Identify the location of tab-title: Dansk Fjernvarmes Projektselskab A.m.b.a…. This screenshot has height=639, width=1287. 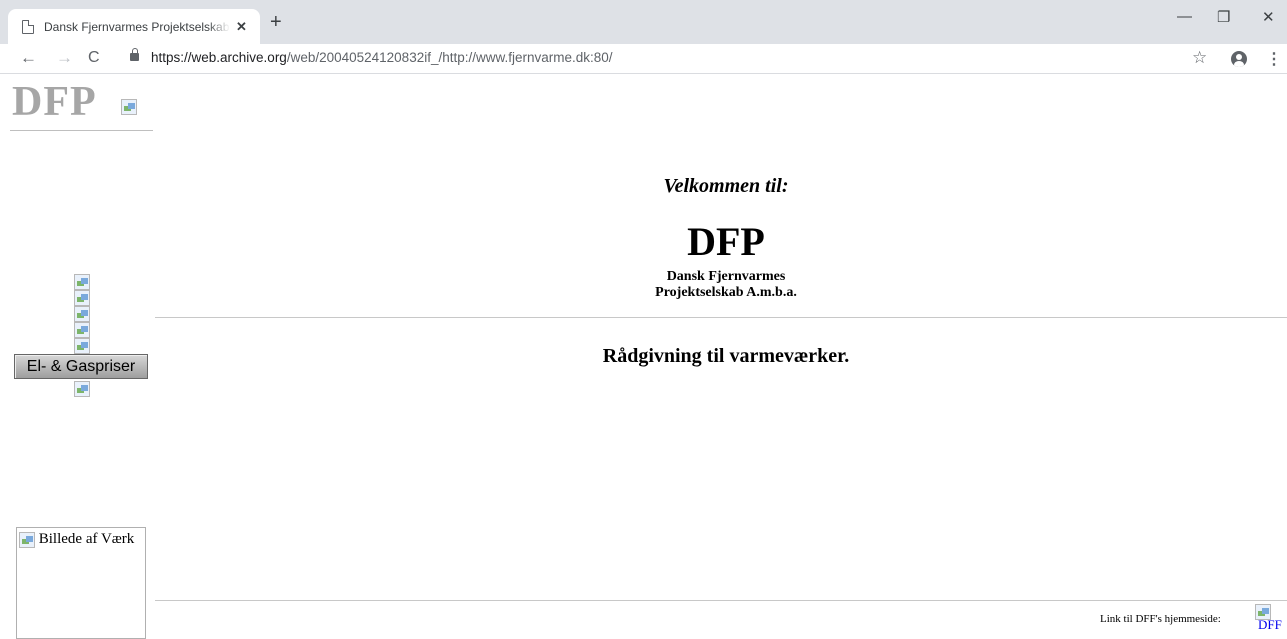
(137, 26).